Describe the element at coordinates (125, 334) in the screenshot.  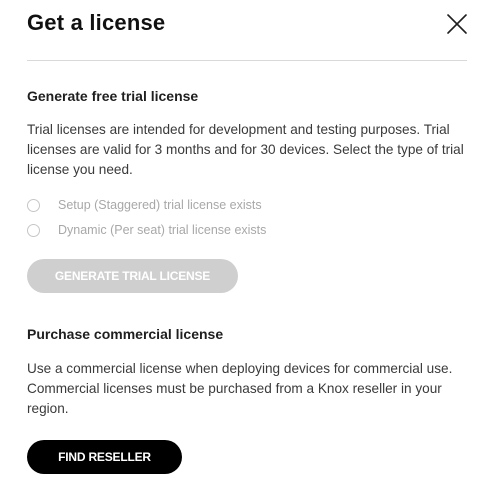
I see `commercial-section-heading: Purchase commercial license` at that location.